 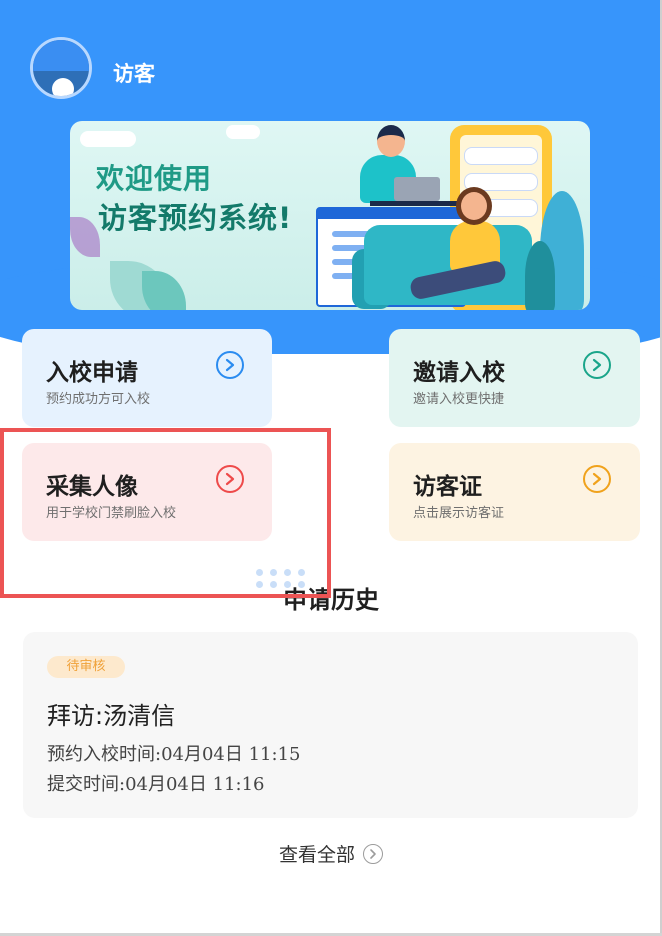 What do you see at coordinates (459, 513) in the screenshot?
I see `card-subtitle: 点击展示访客证` at bounding box center [459, 513].